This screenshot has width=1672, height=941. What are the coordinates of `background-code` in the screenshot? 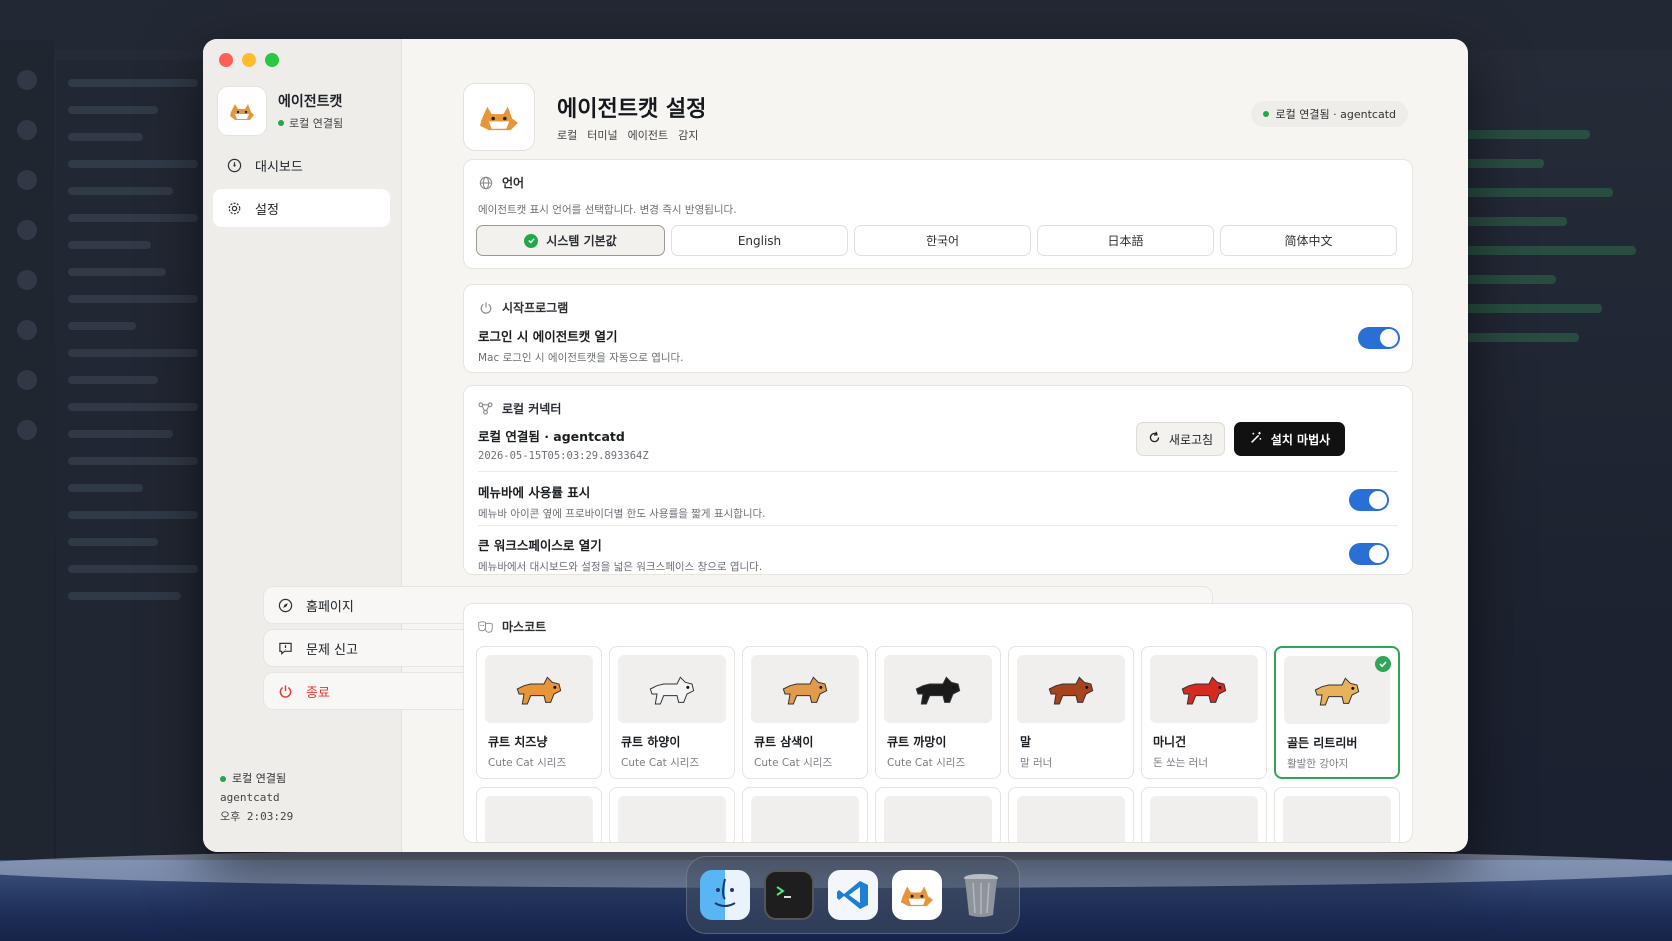 It's located at (1557, 460).